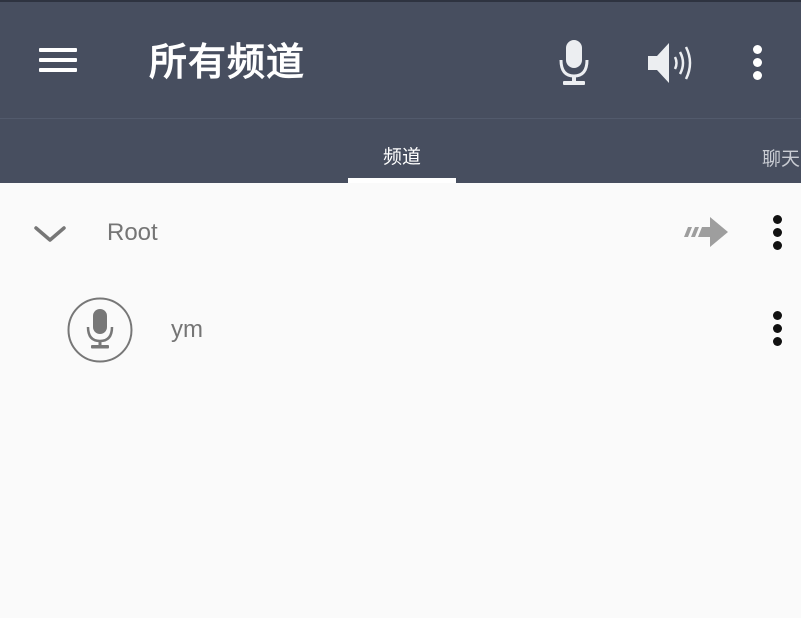 This screenshot has height=618, width=801. I want to click on tab-channels: 频道, so click(402, 151).